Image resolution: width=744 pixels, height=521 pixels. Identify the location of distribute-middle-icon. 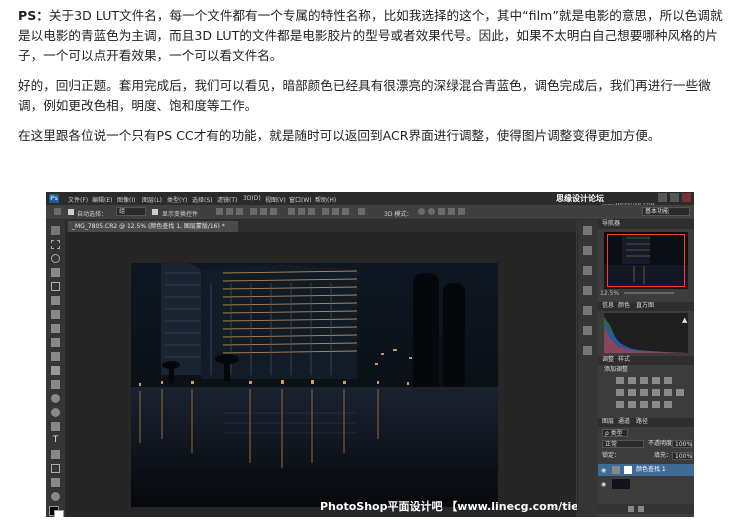
(301, 211).